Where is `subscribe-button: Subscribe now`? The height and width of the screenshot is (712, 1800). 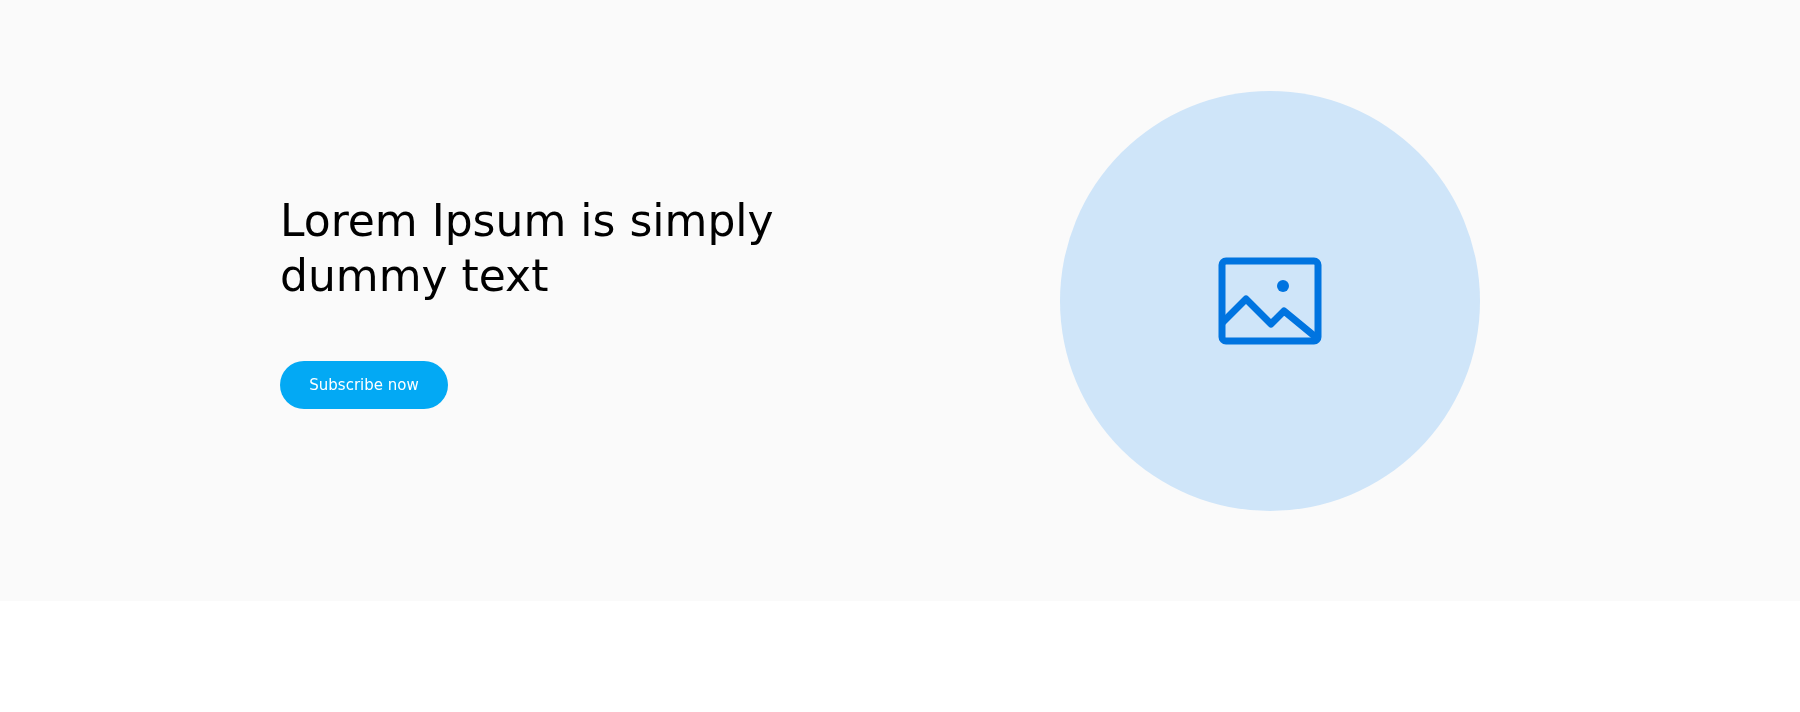
subscribe-button: Subscribe now is located at coordinates (364, 384).